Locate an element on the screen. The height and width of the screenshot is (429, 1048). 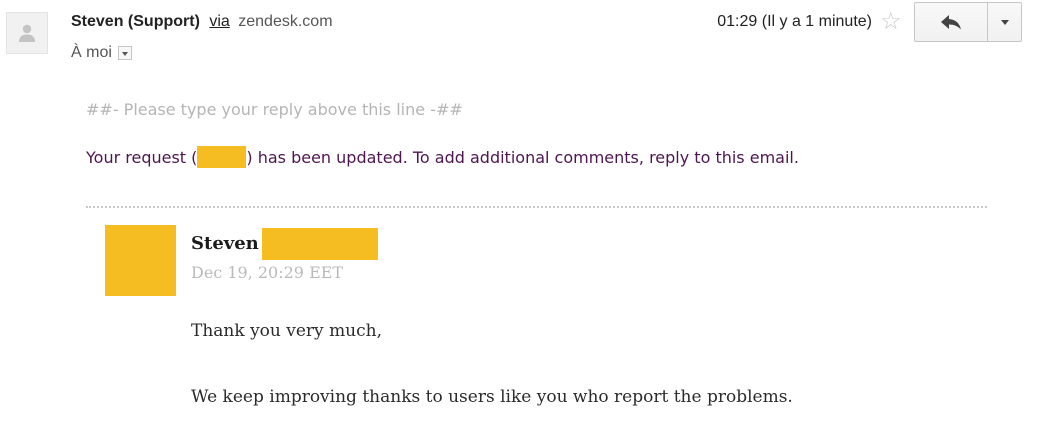
reply-button is located at coordinates (951, 22).